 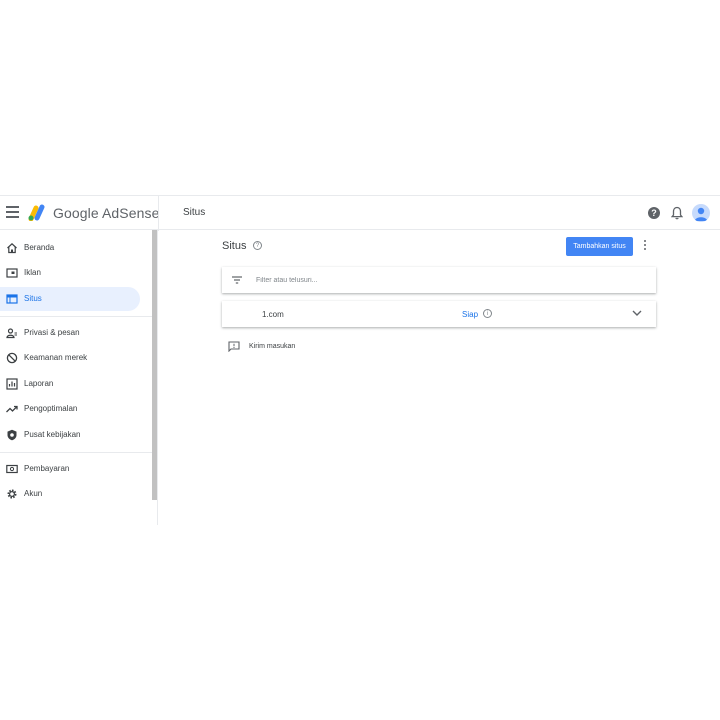 What do you see at coordinates (237, 280) in the screenshot?
I see `filter-icon` at bounding box center [237, 280].